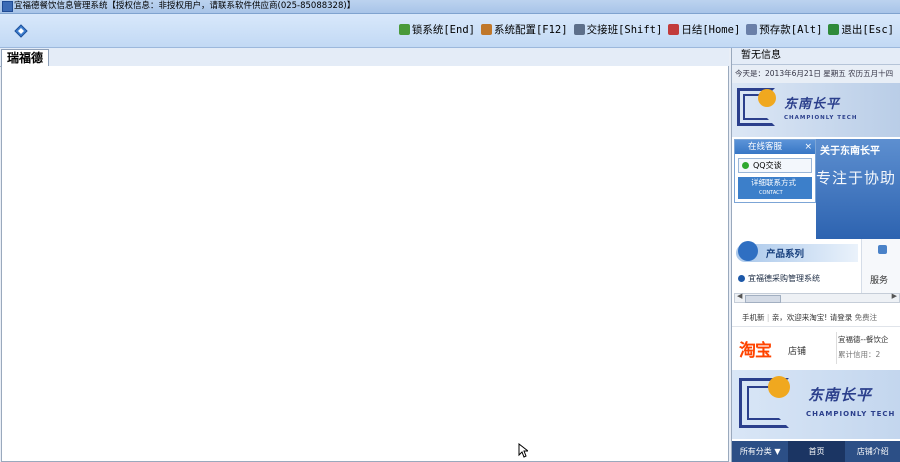 Image resolution: width=900 pixels, height=462 pixels. What do you see at coordinates (894, 296) in the screenshot?
I see `scroll-right-arrow-icon: ▶` at bounding box center [894, 296].